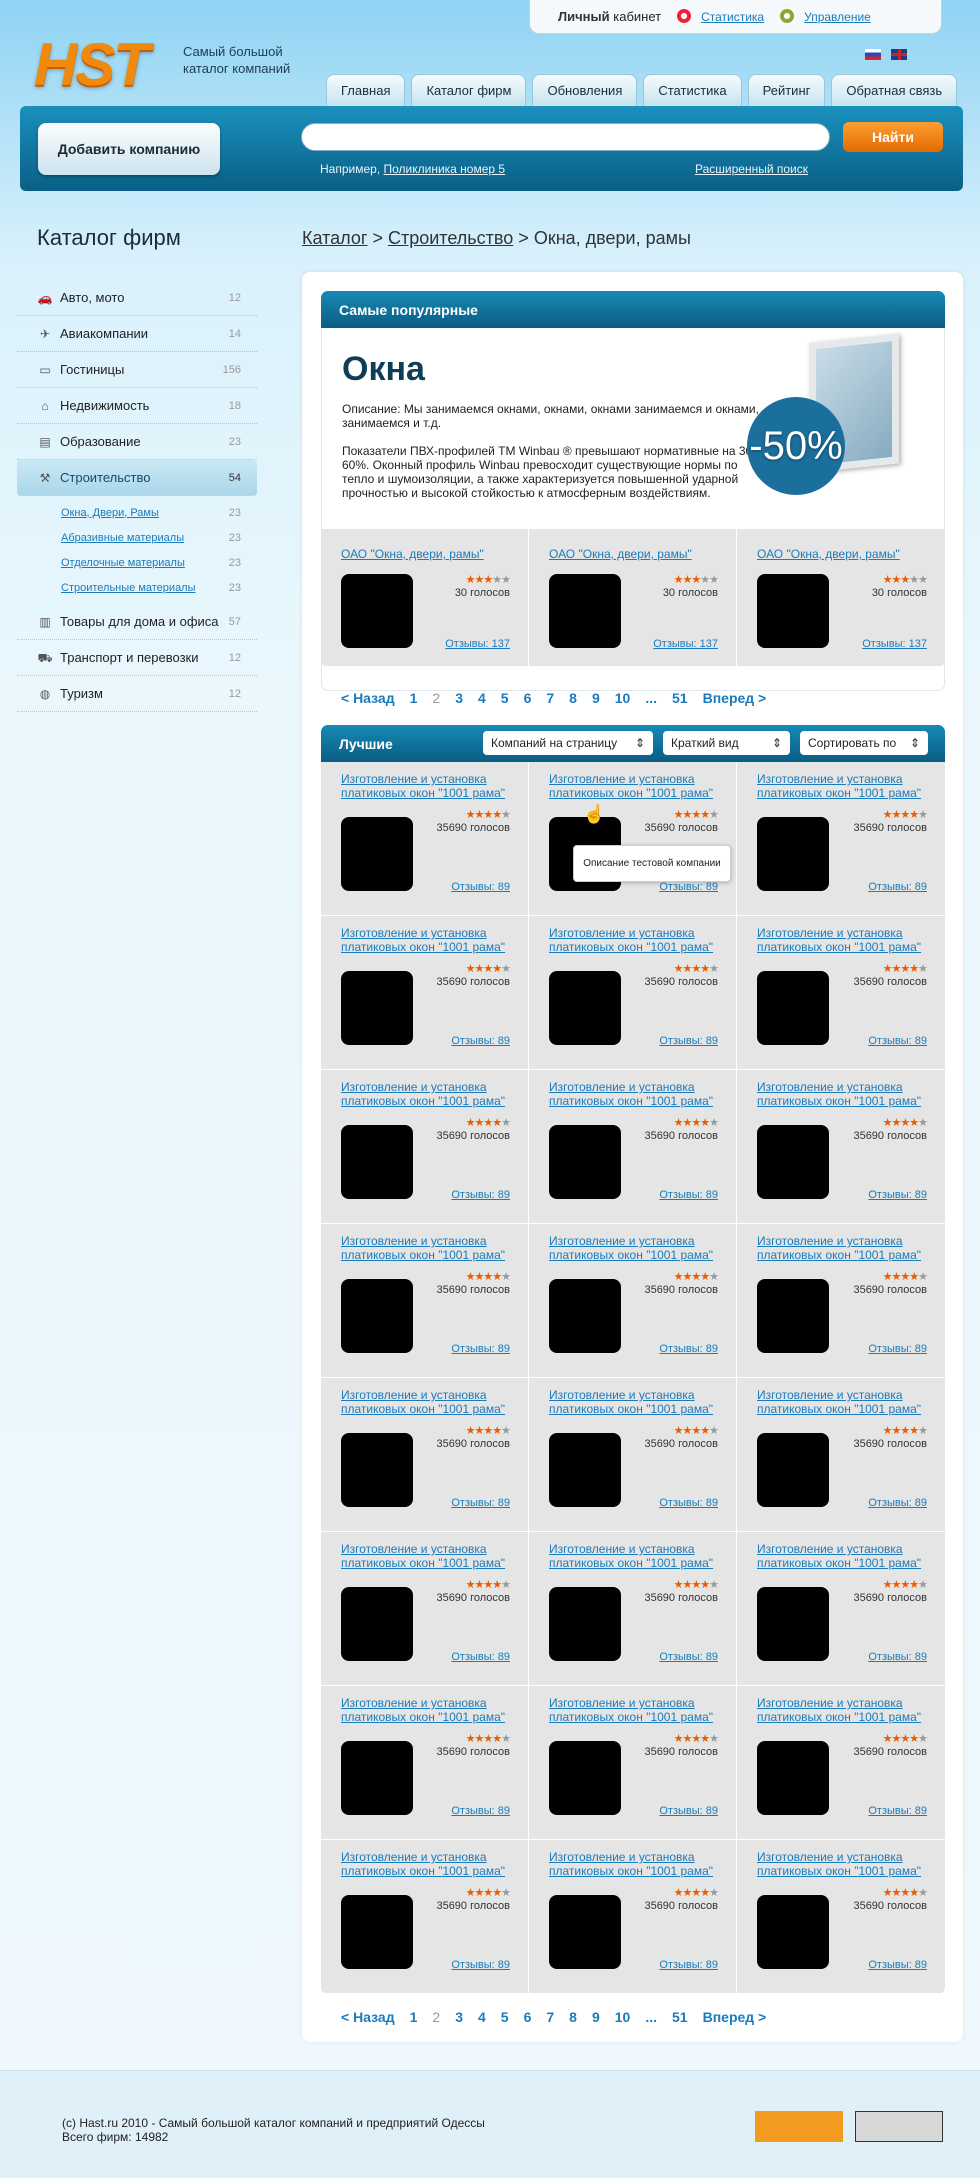 This screenshot has width=980, height=2178. Describe the element at coordinates (366, 90) in the screenshot. I see `nav-tab: Главная` at that location.